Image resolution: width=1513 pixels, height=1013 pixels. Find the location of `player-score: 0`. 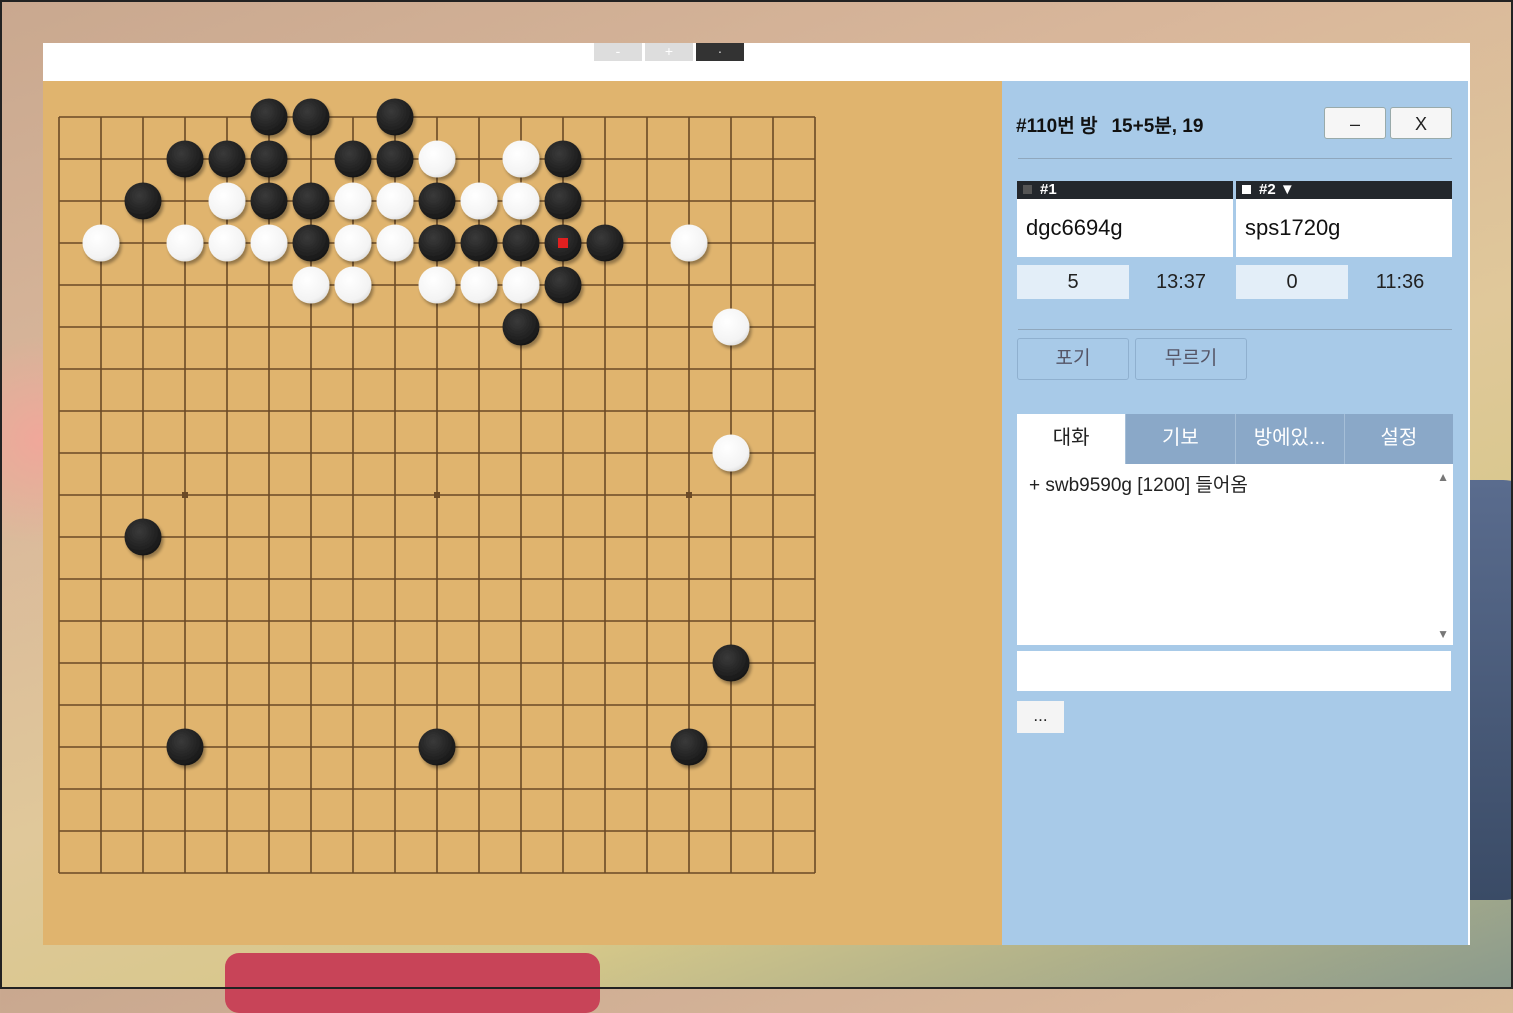

player-score: 0 is located at coordinates (1292, 282).